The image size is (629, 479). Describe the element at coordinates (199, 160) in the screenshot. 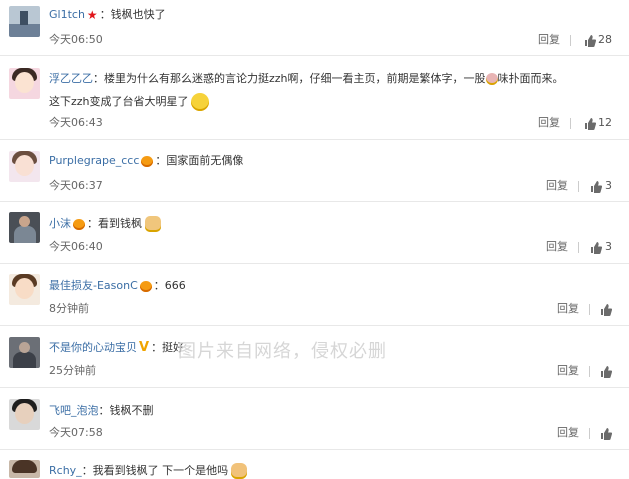

I see `comment-text: ：国家面前无偶像` at that location.